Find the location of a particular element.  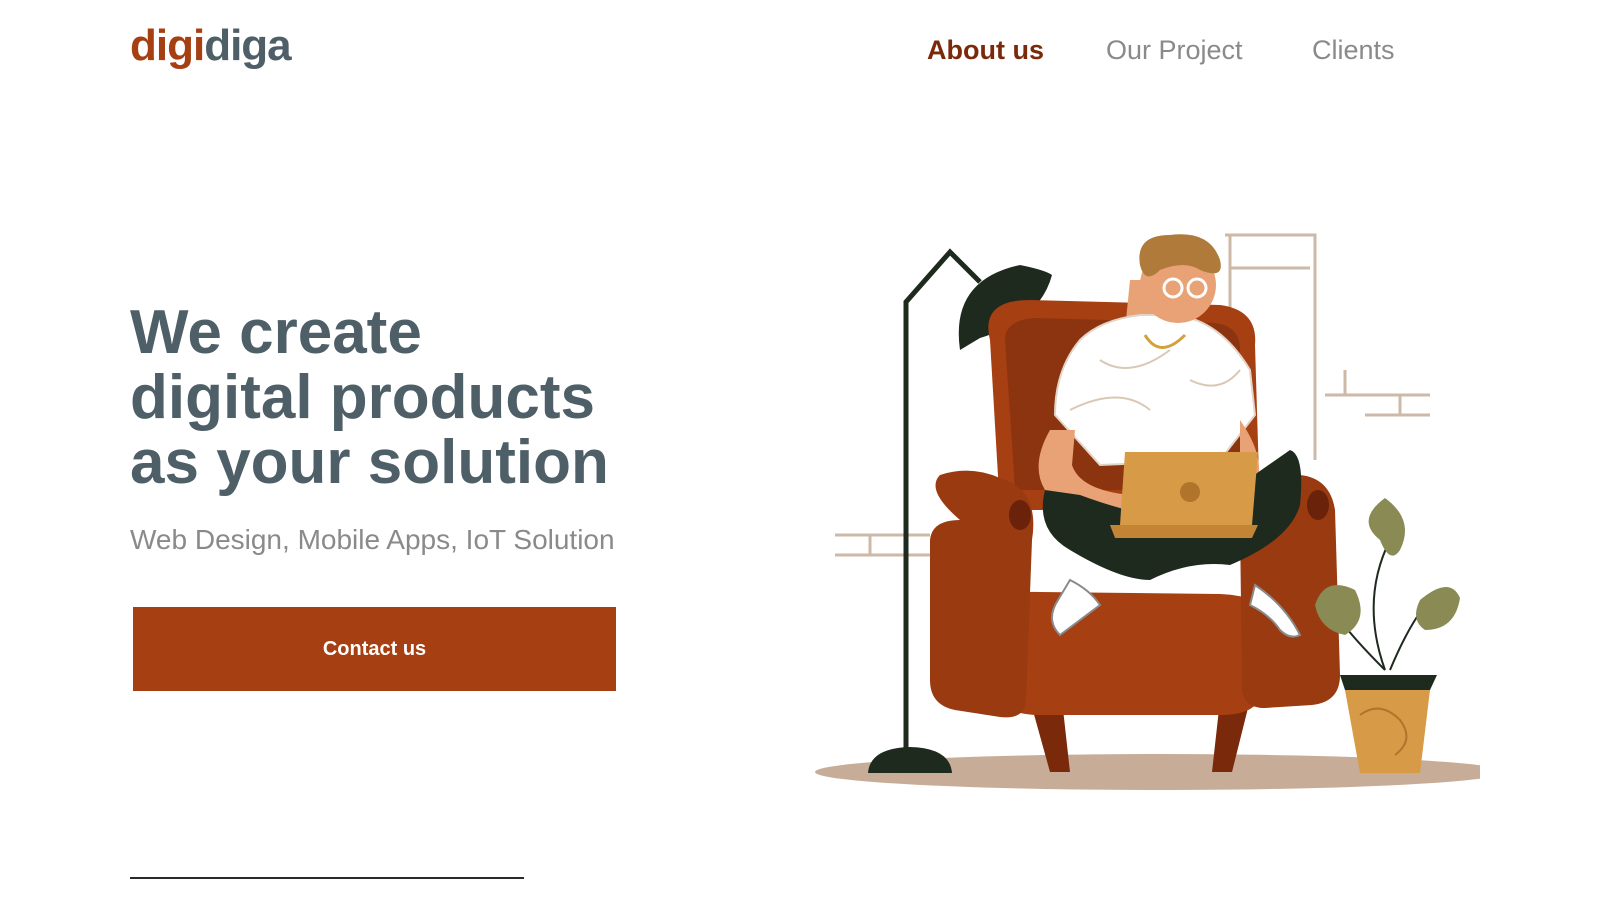

nav-our-project: Our Project is located at coordinates (1174, 50).